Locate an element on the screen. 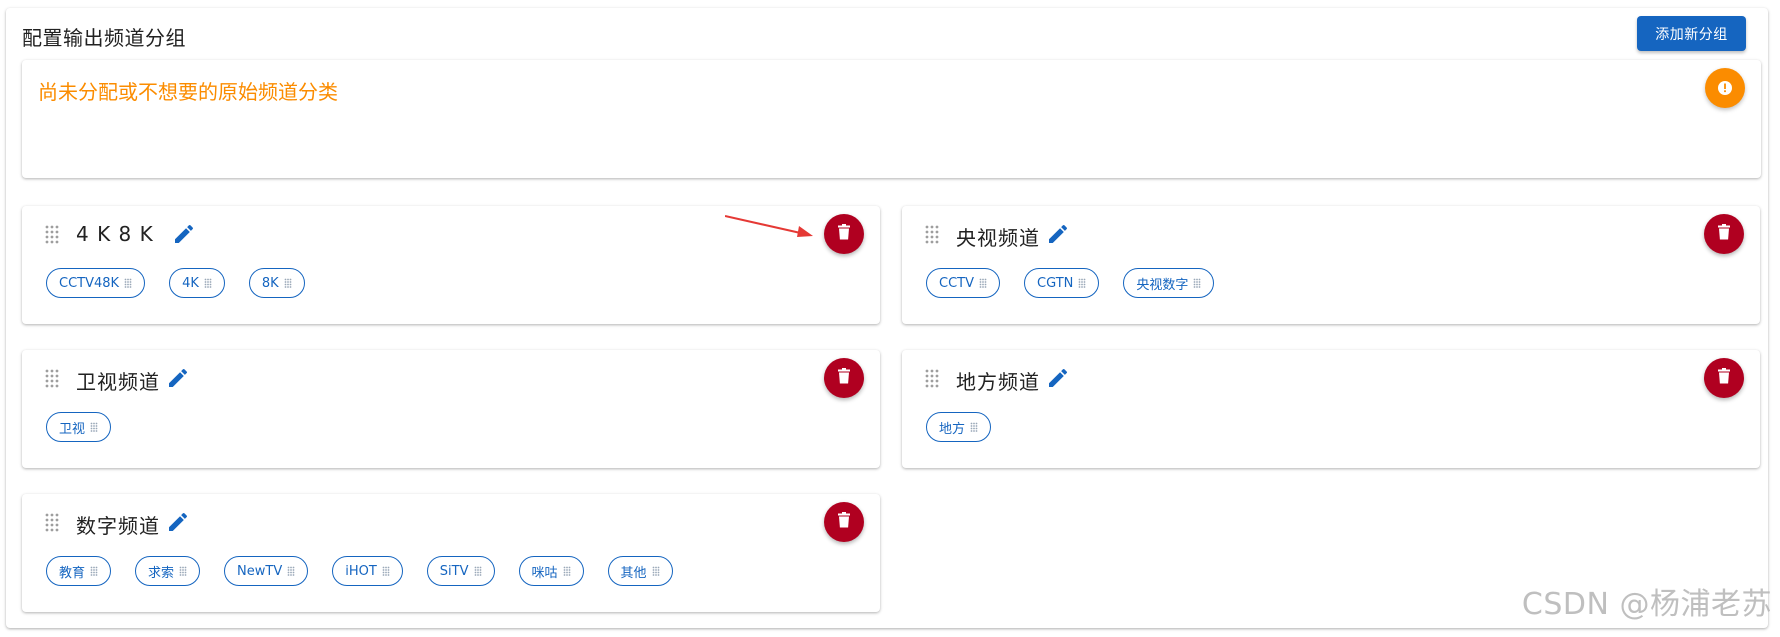 The width and height of the screenshot is (1780, 637). channel-chip-label: 其他 is located at coordinates (633, 573).